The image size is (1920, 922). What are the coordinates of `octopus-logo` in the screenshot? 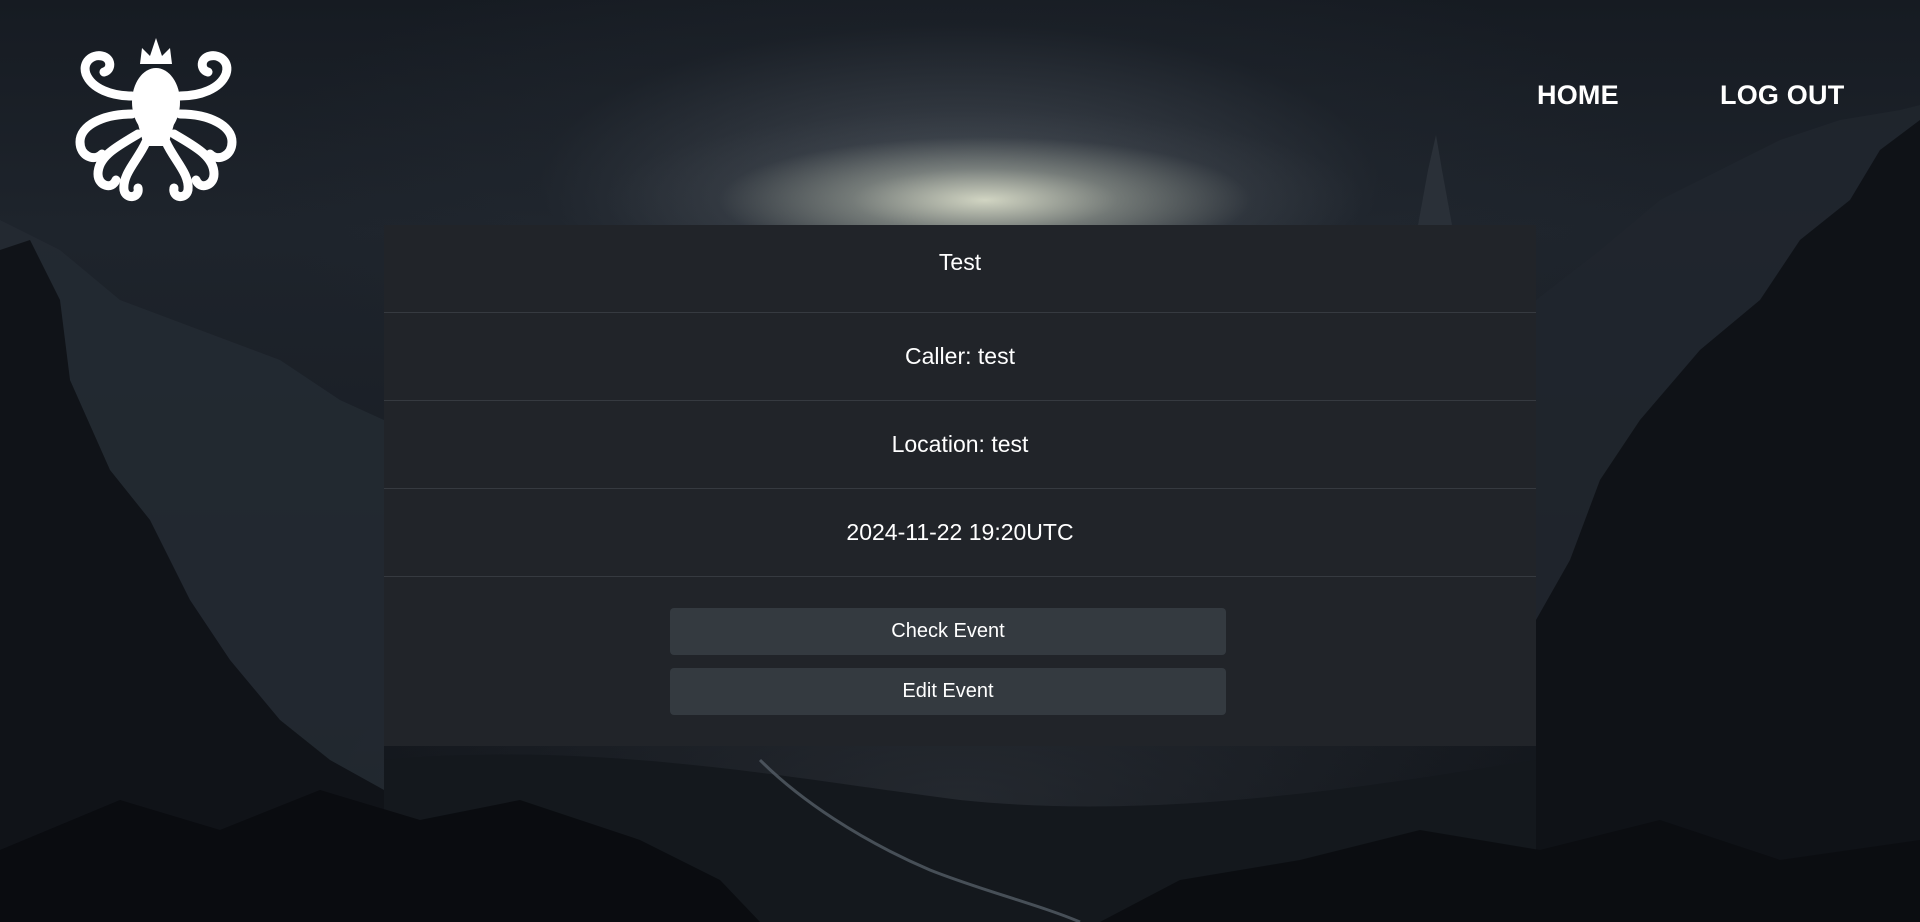 It's located at (156, 118).